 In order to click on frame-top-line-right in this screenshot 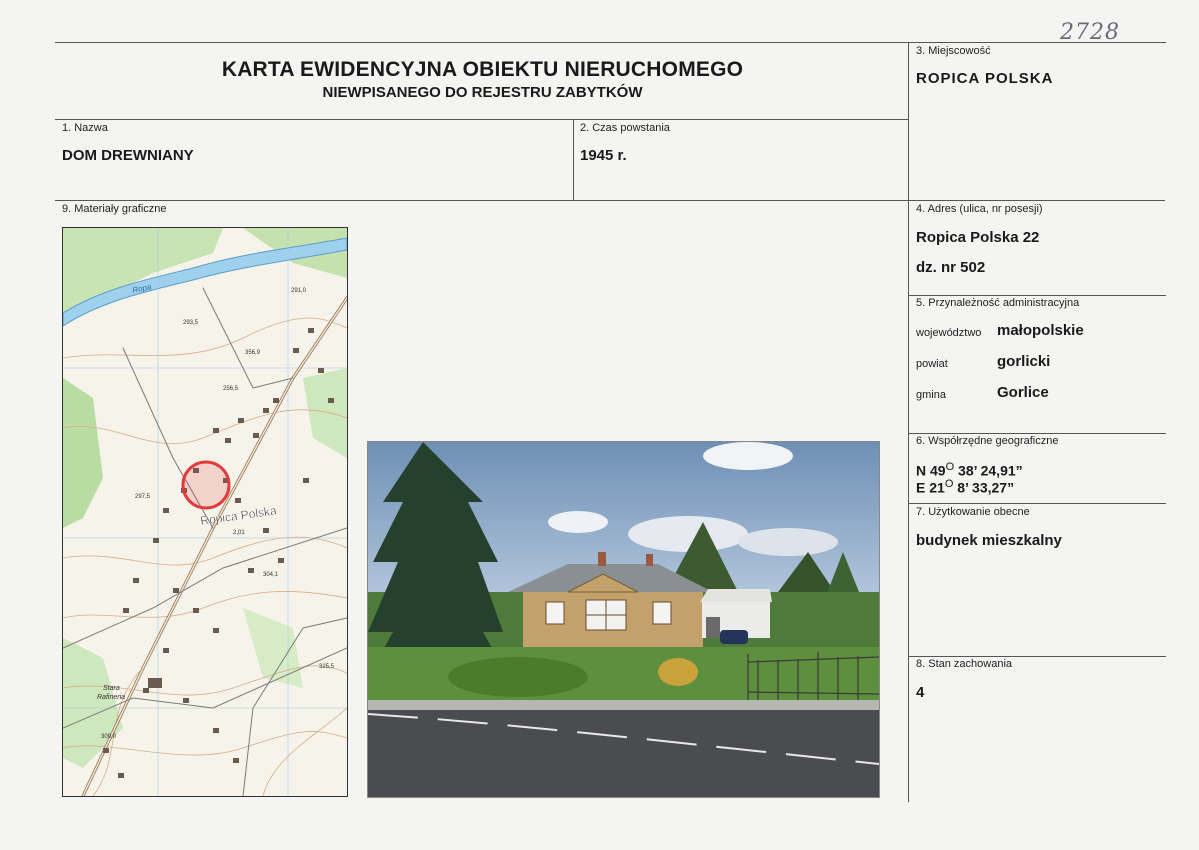, I will do `click(1037, 42)`.